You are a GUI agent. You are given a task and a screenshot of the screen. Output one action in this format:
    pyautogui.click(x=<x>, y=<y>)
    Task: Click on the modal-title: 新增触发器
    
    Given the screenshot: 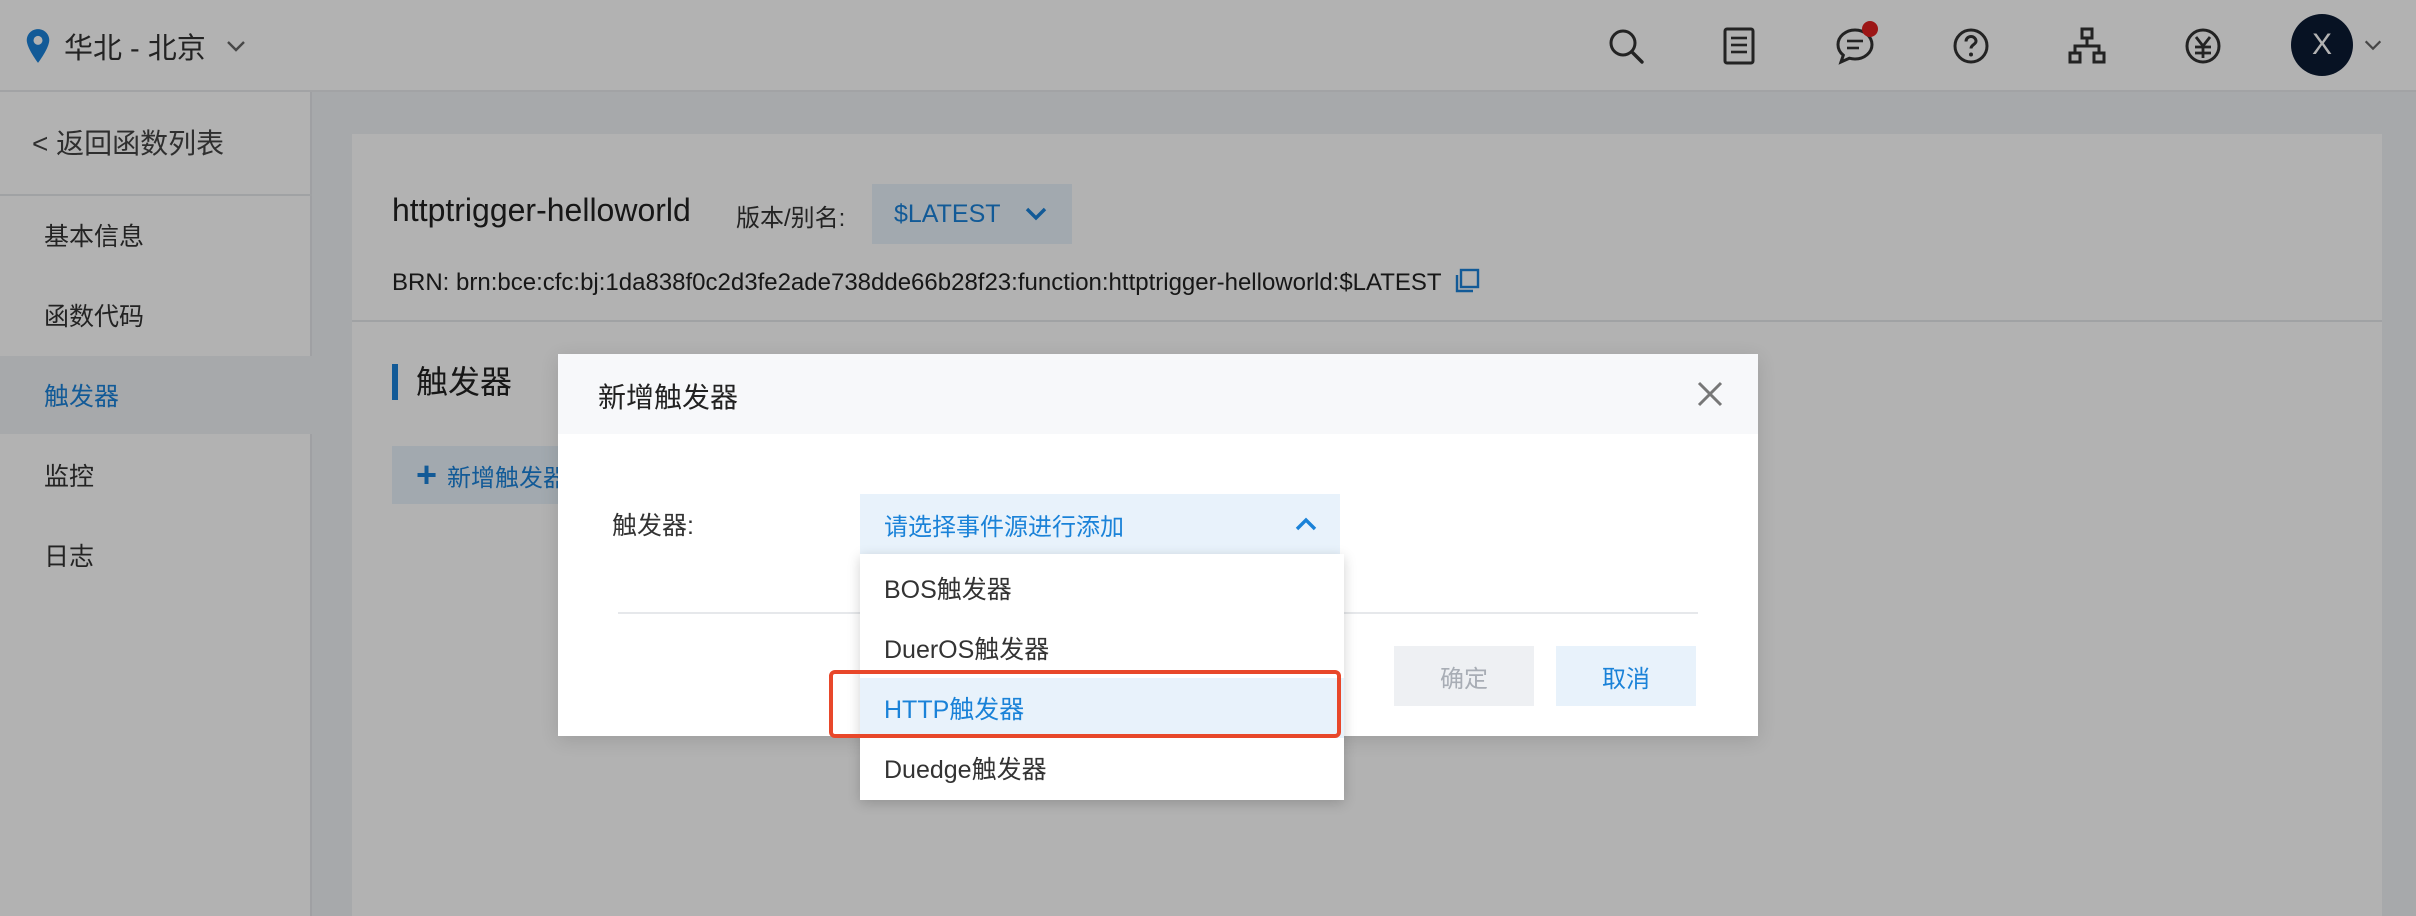 What is the action you would take?
    pyautogui.click(x=668, y=397)
    